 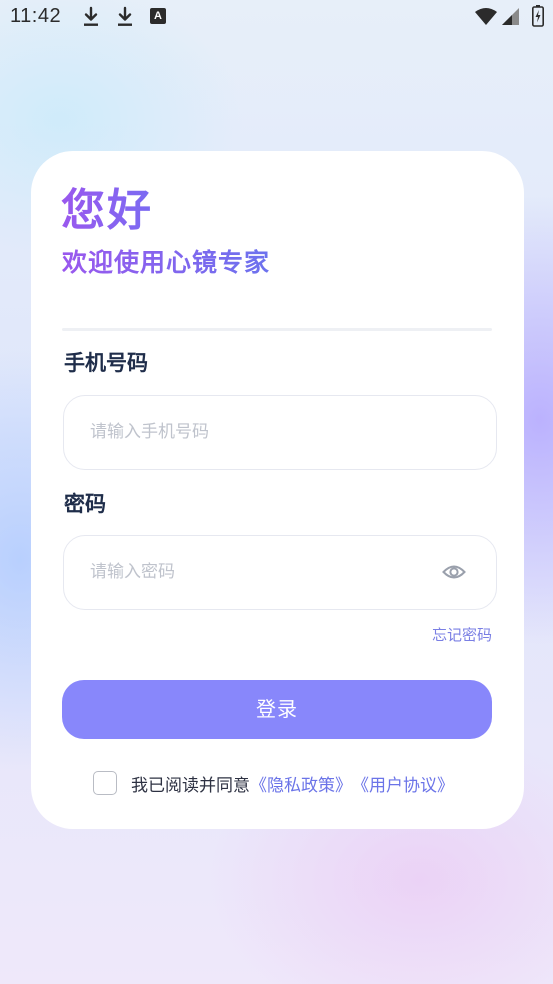 I want to click on status-time: 11:42, so click(x=36, y=16).